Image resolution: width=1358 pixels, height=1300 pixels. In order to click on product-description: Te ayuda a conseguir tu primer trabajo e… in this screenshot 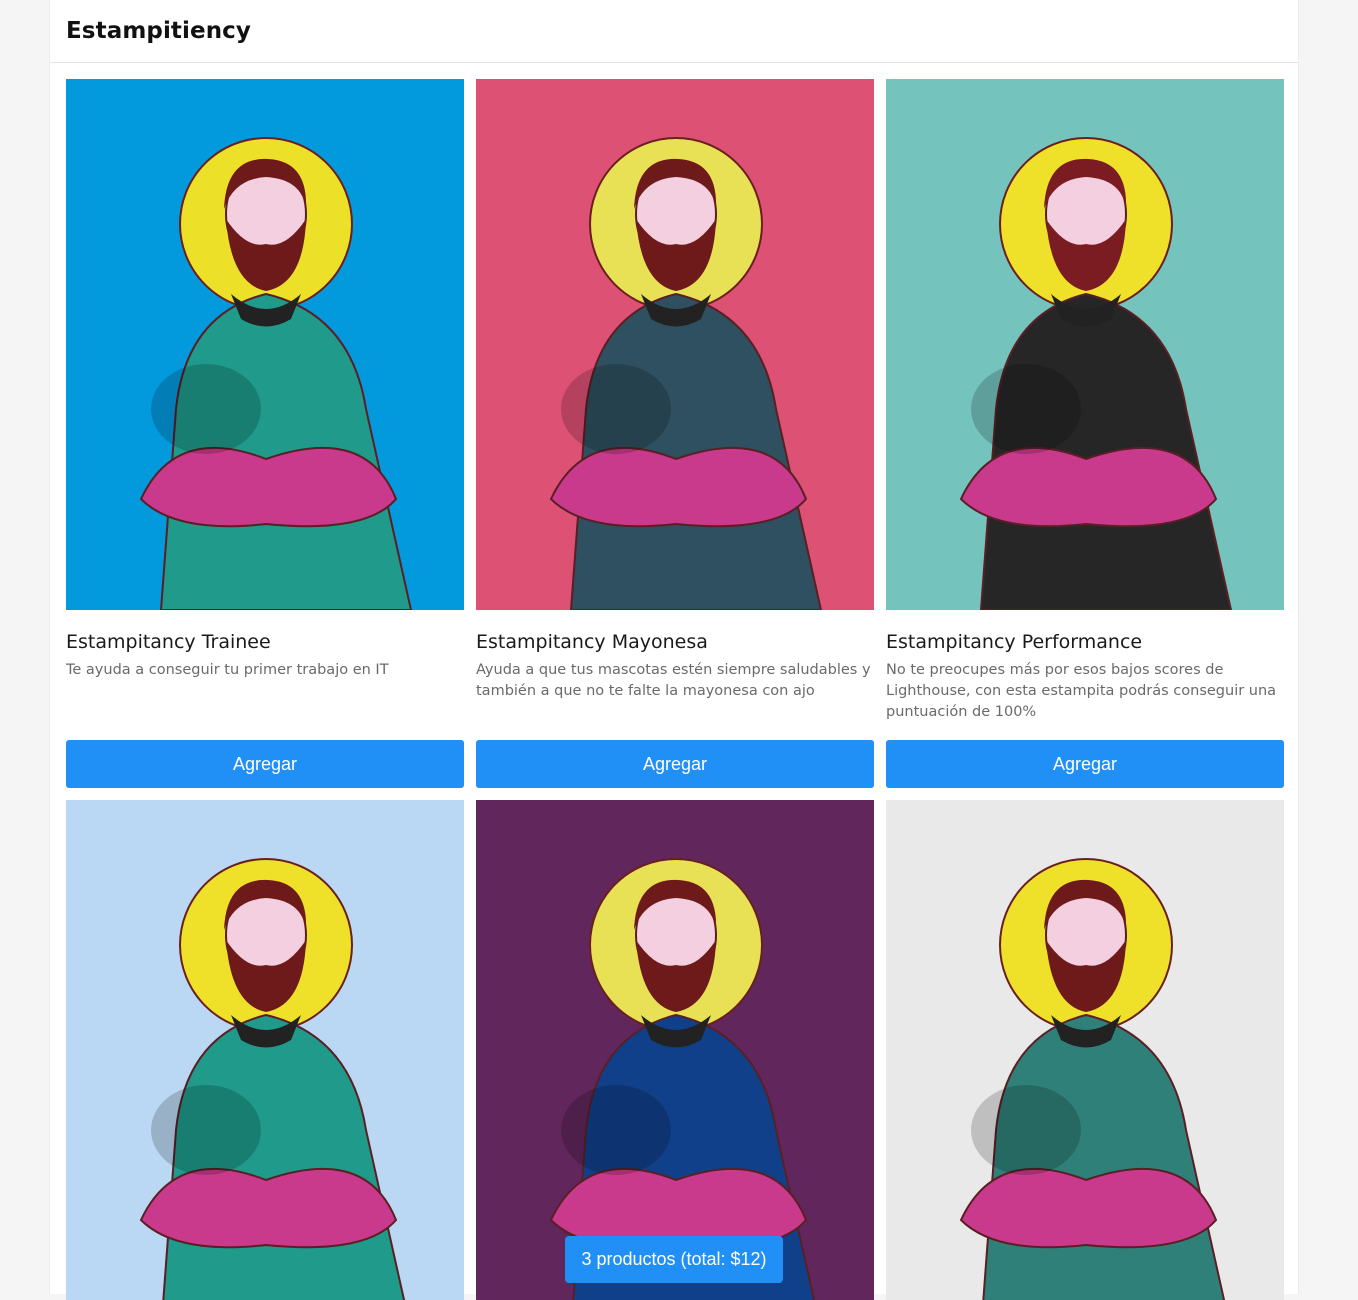, I will do `click(227, 670)`.